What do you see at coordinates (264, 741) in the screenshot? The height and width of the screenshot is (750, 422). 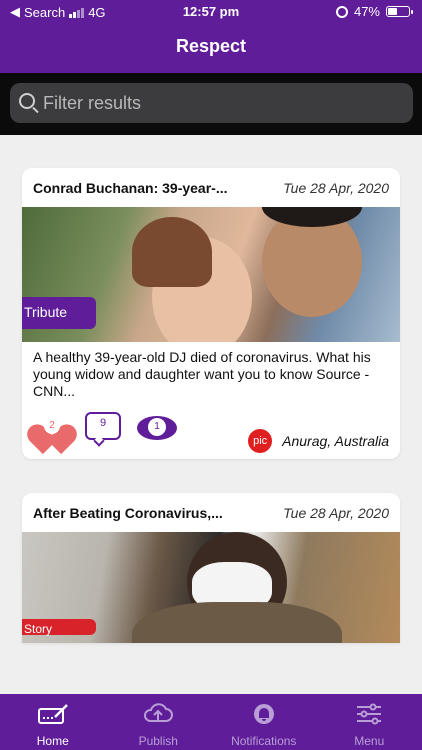 I see `tab-label: Notifications` at bounding box center [264, 741].